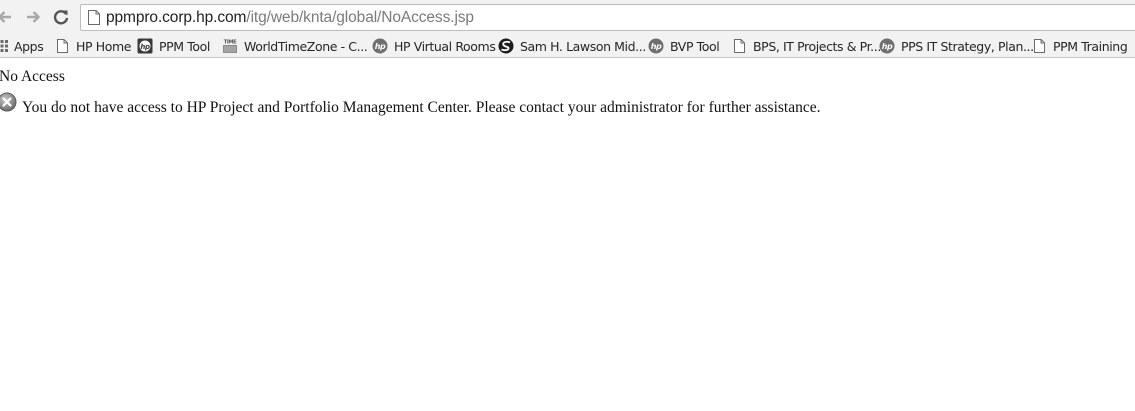  What do you see at coordinates (4, 46) in the screenshot?
I see `apps-grid-icon` at bounding box center [4, 46].